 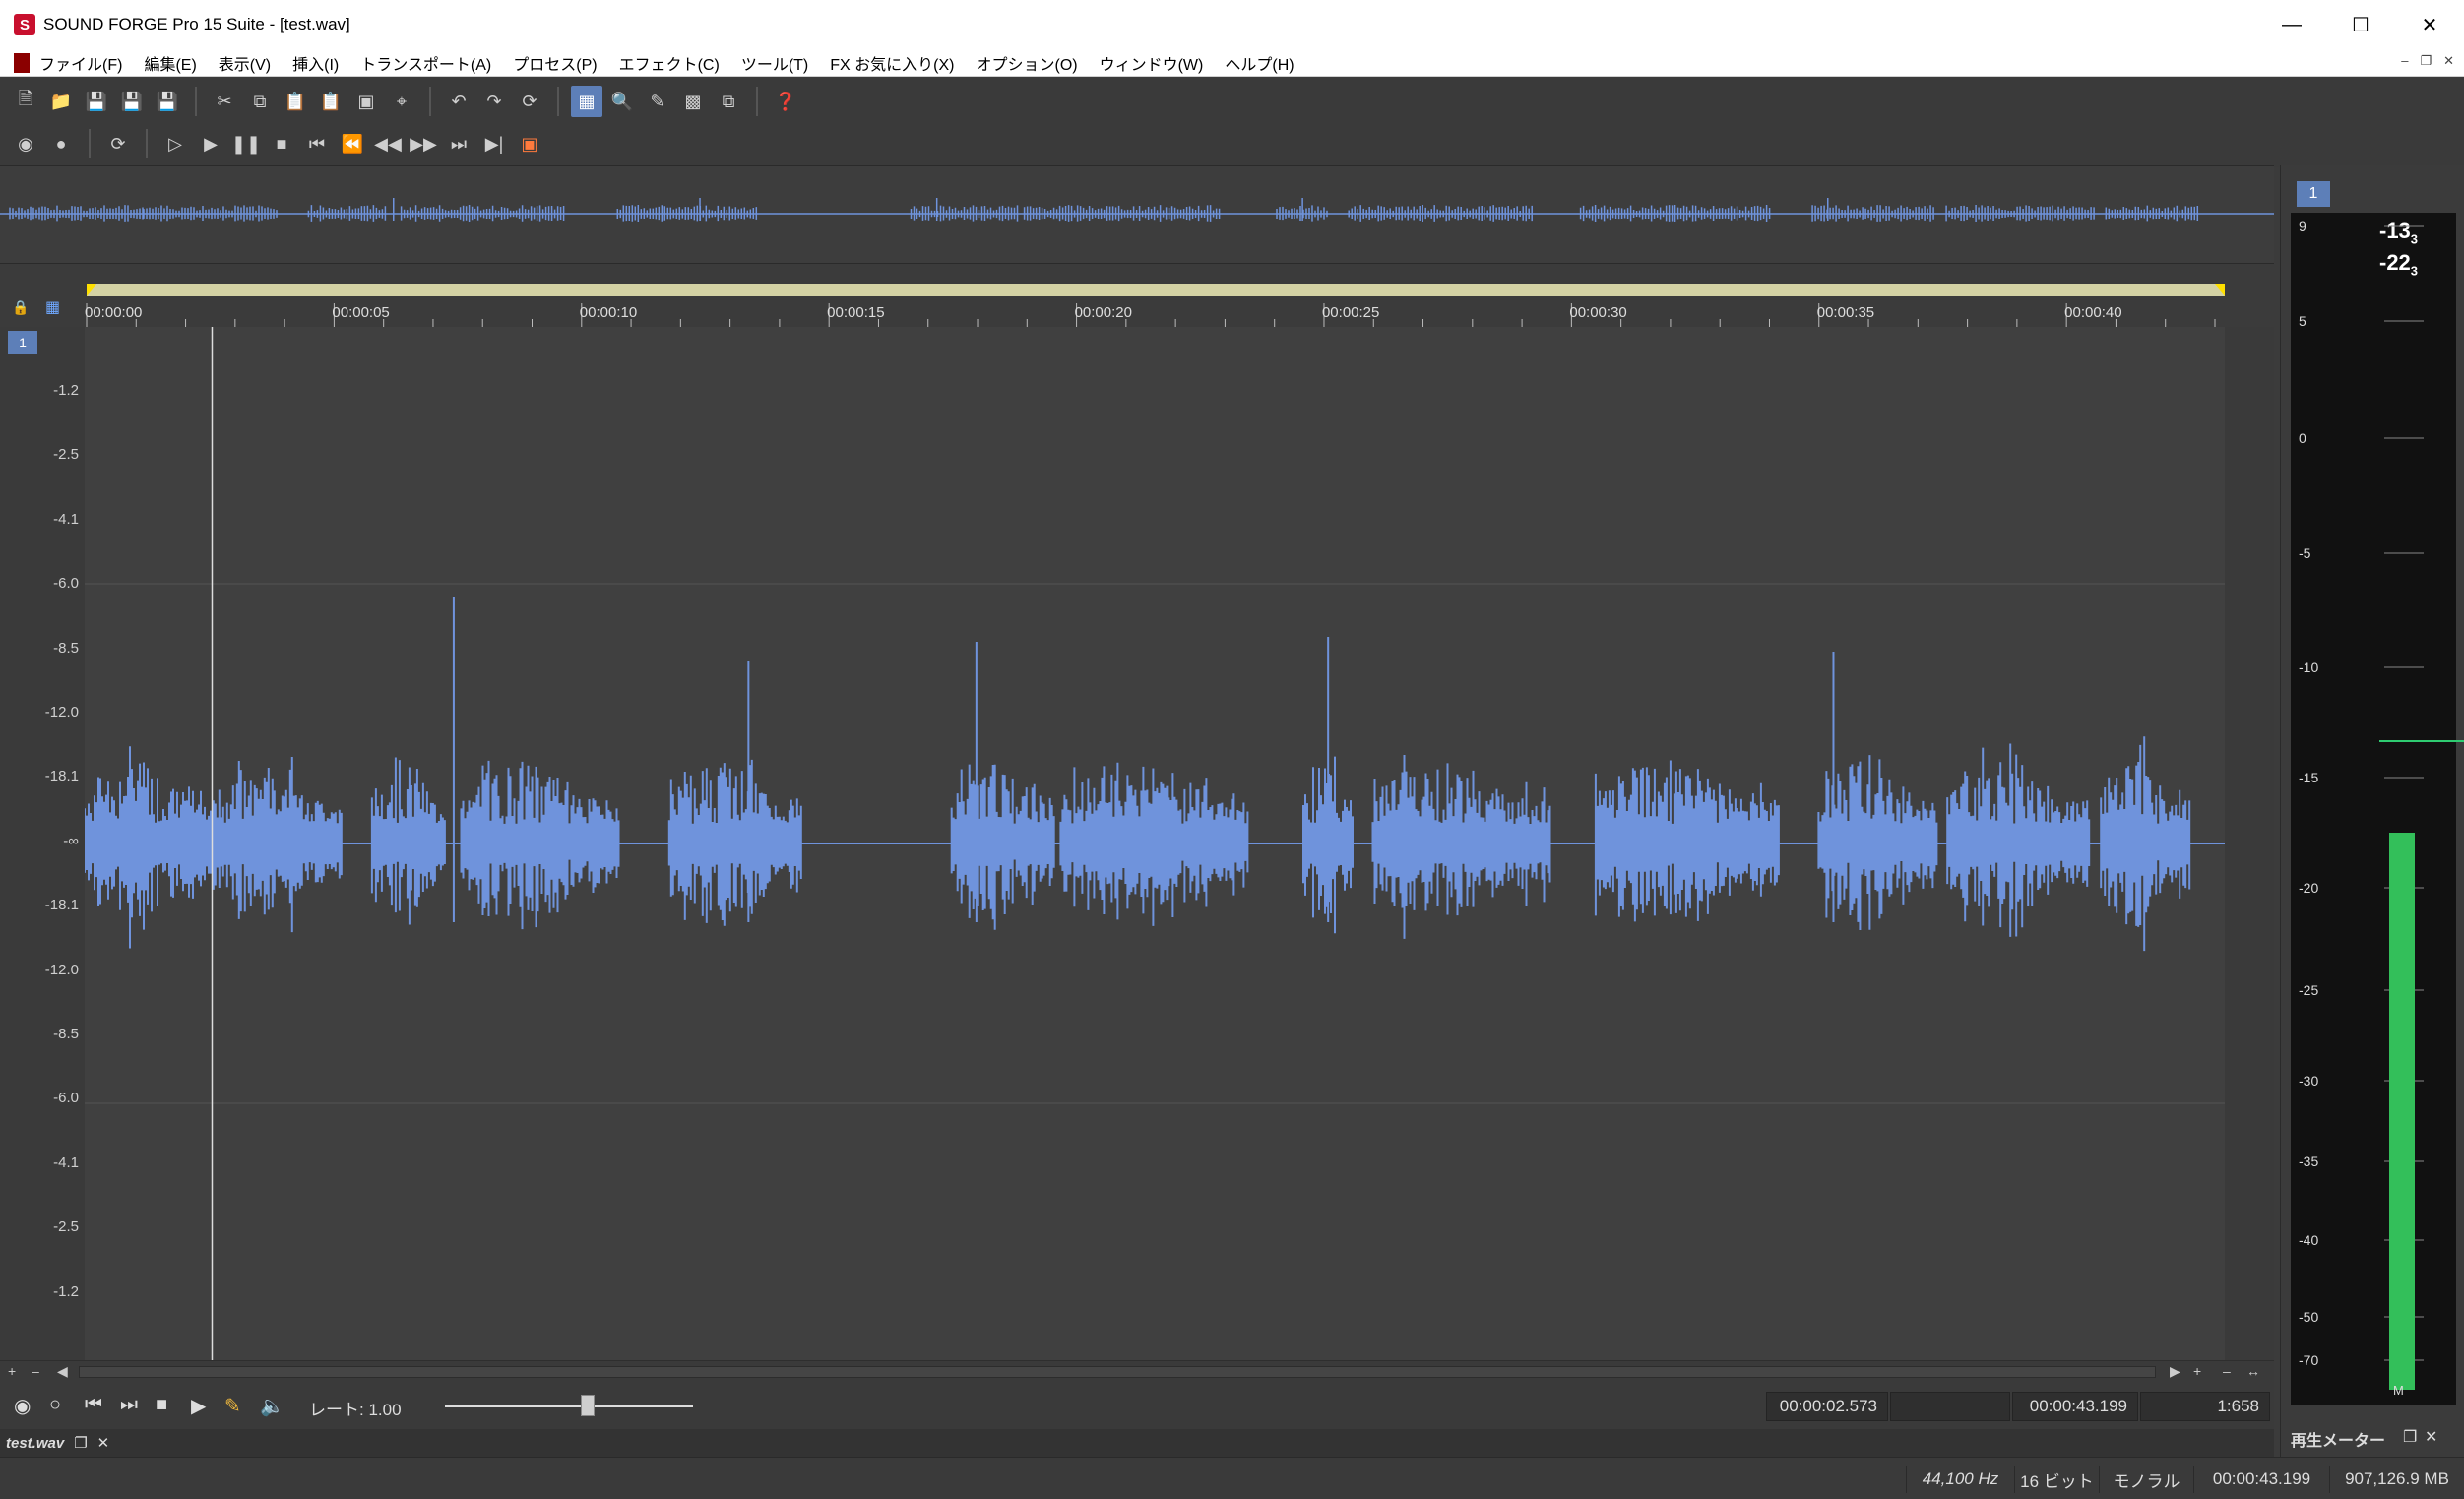 I want to click on playback-rate-slider, so click(x=569, y=1406).